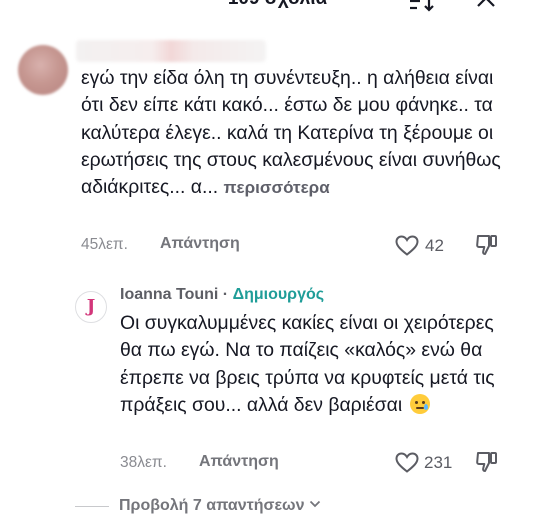 The width and height of the screenshot is (555, 526). Describe the element at coordinates (277, 5) in the screenshot. I see `comments-count-title: 109 σχόλια` at that location.